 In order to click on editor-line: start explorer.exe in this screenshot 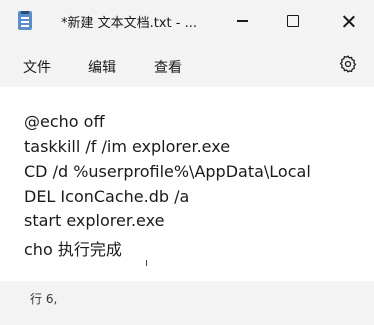, I will do `click(94, 220)`.